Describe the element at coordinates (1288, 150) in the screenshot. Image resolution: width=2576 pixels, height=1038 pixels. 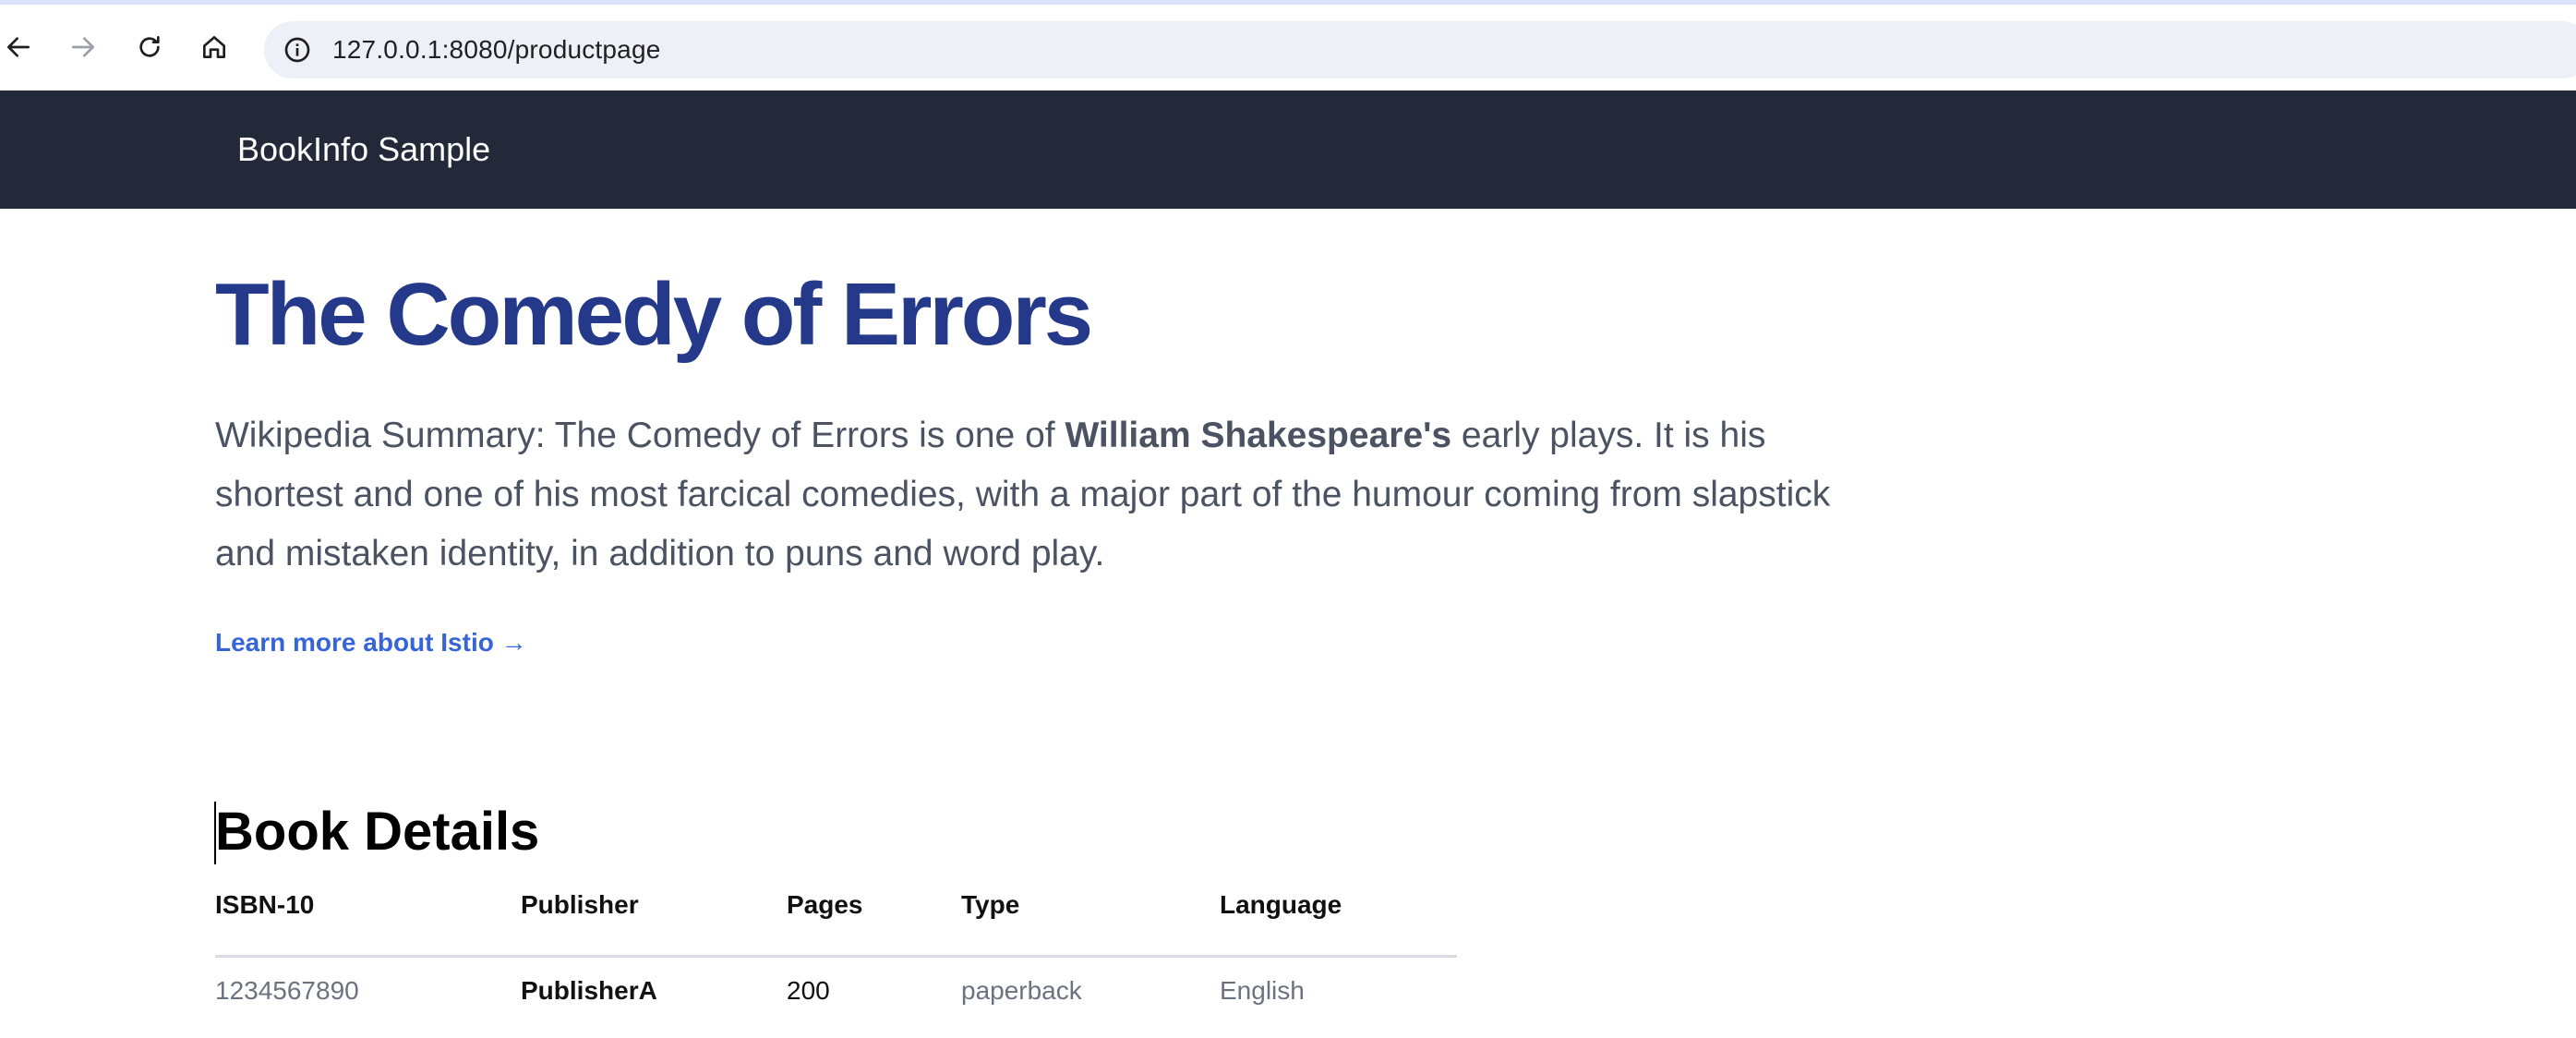
I see `app-navbar: BookInfo Sample` at that location.